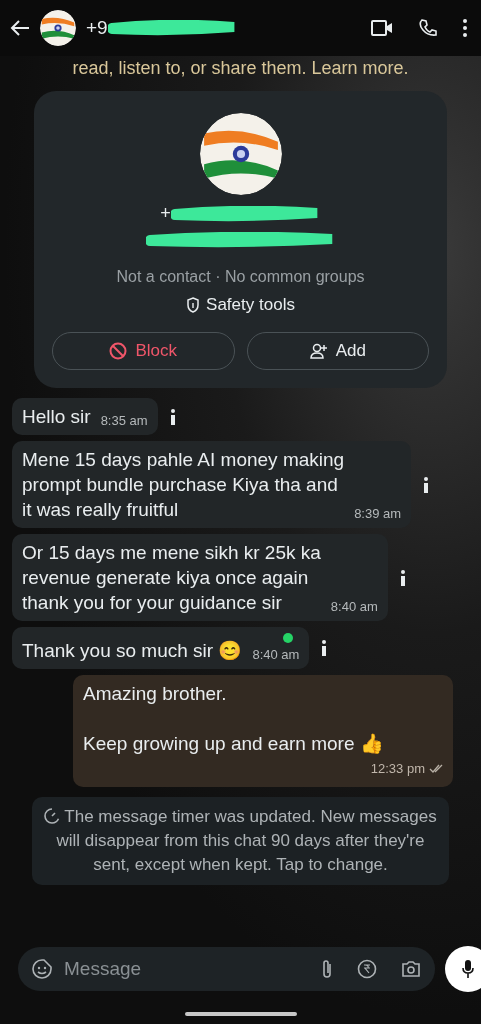 The width and height of the screenshot is (481, 1024). Describe the element at coordinates (42, 969) in the screenshot. I see `sticker-icon` at that location.